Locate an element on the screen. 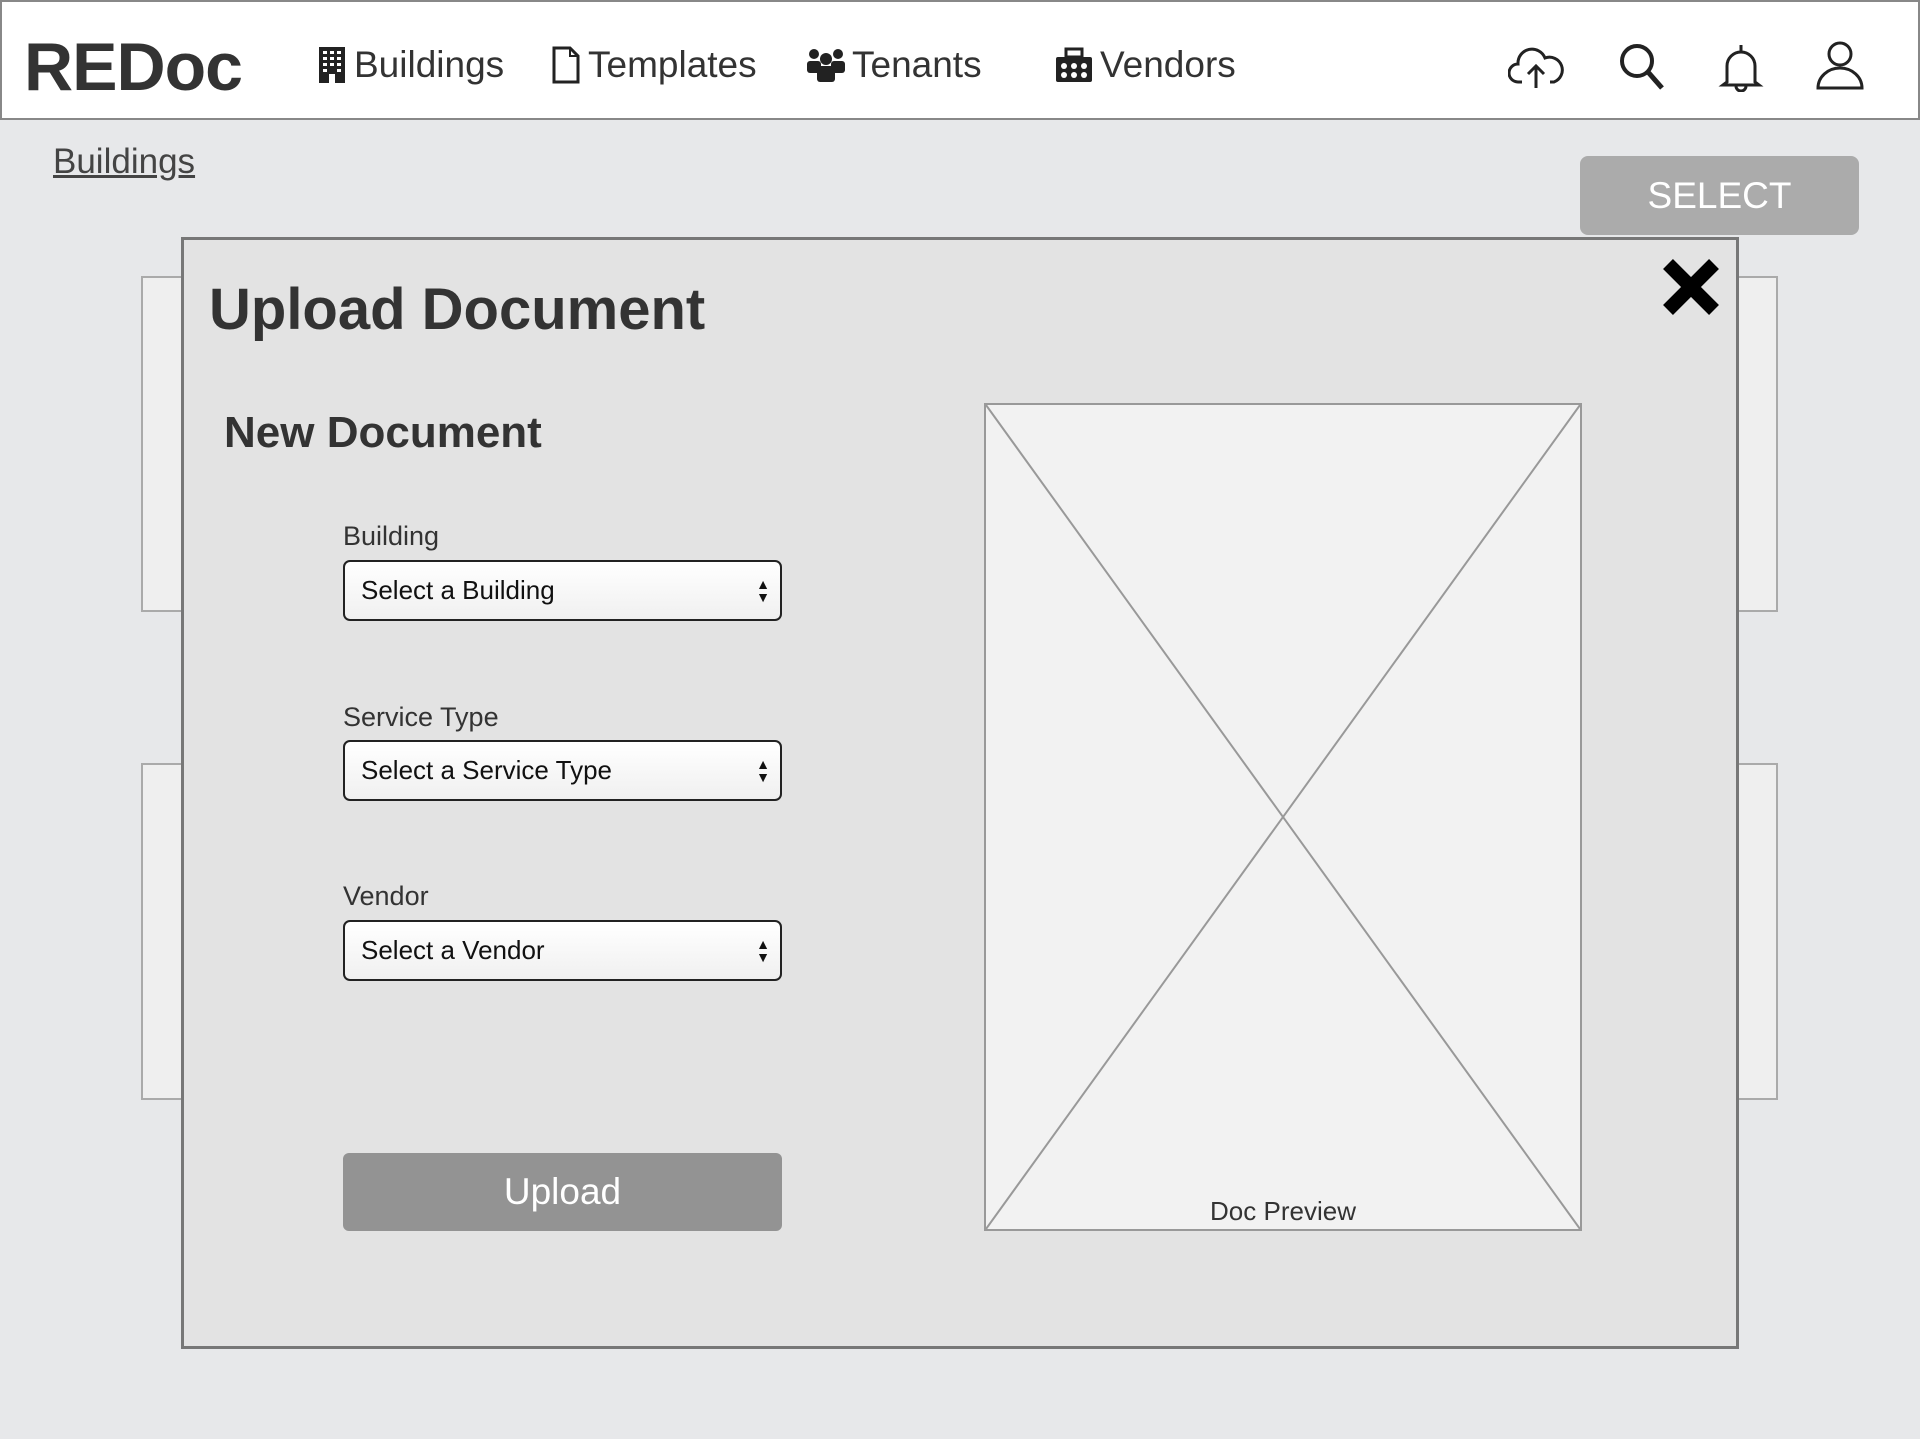 This screenshot has height=1439, width=1920. nav-label: Vendors is located at coordinates (1168, 64).